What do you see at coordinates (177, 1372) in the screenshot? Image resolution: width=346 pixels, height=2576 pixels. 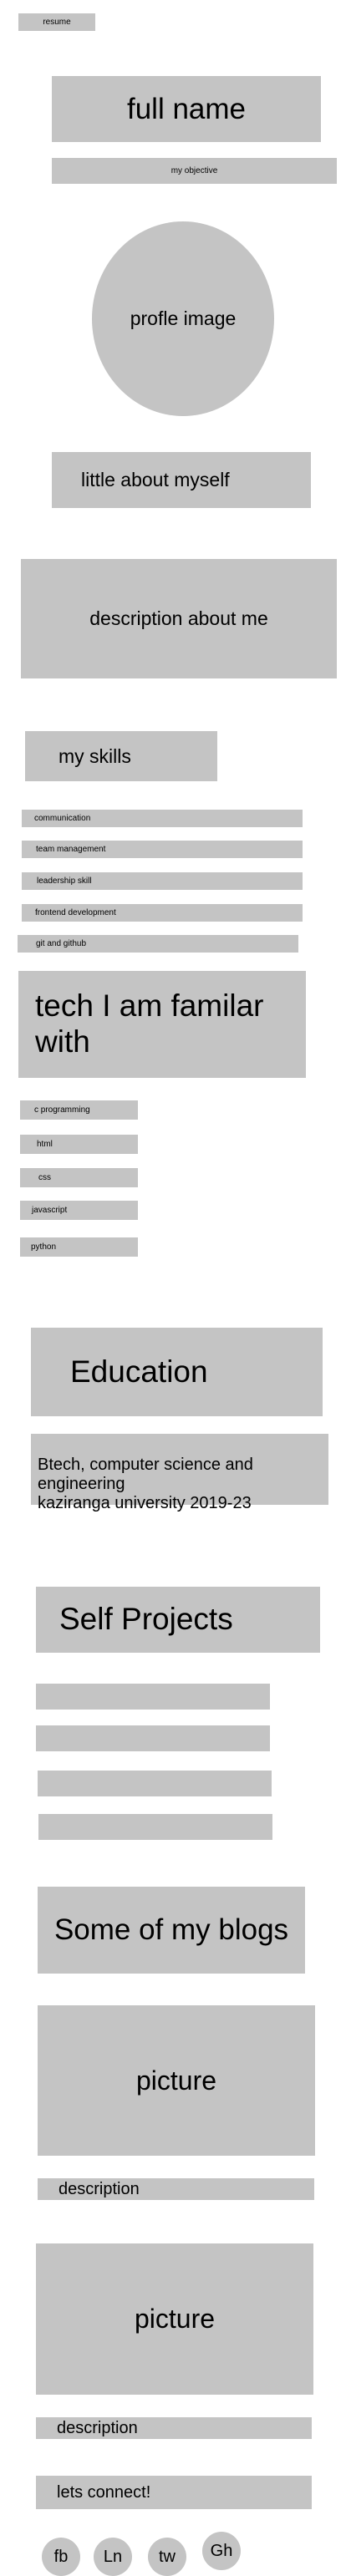 I see `education-heading: Education` at bounding box center [177, 1372].